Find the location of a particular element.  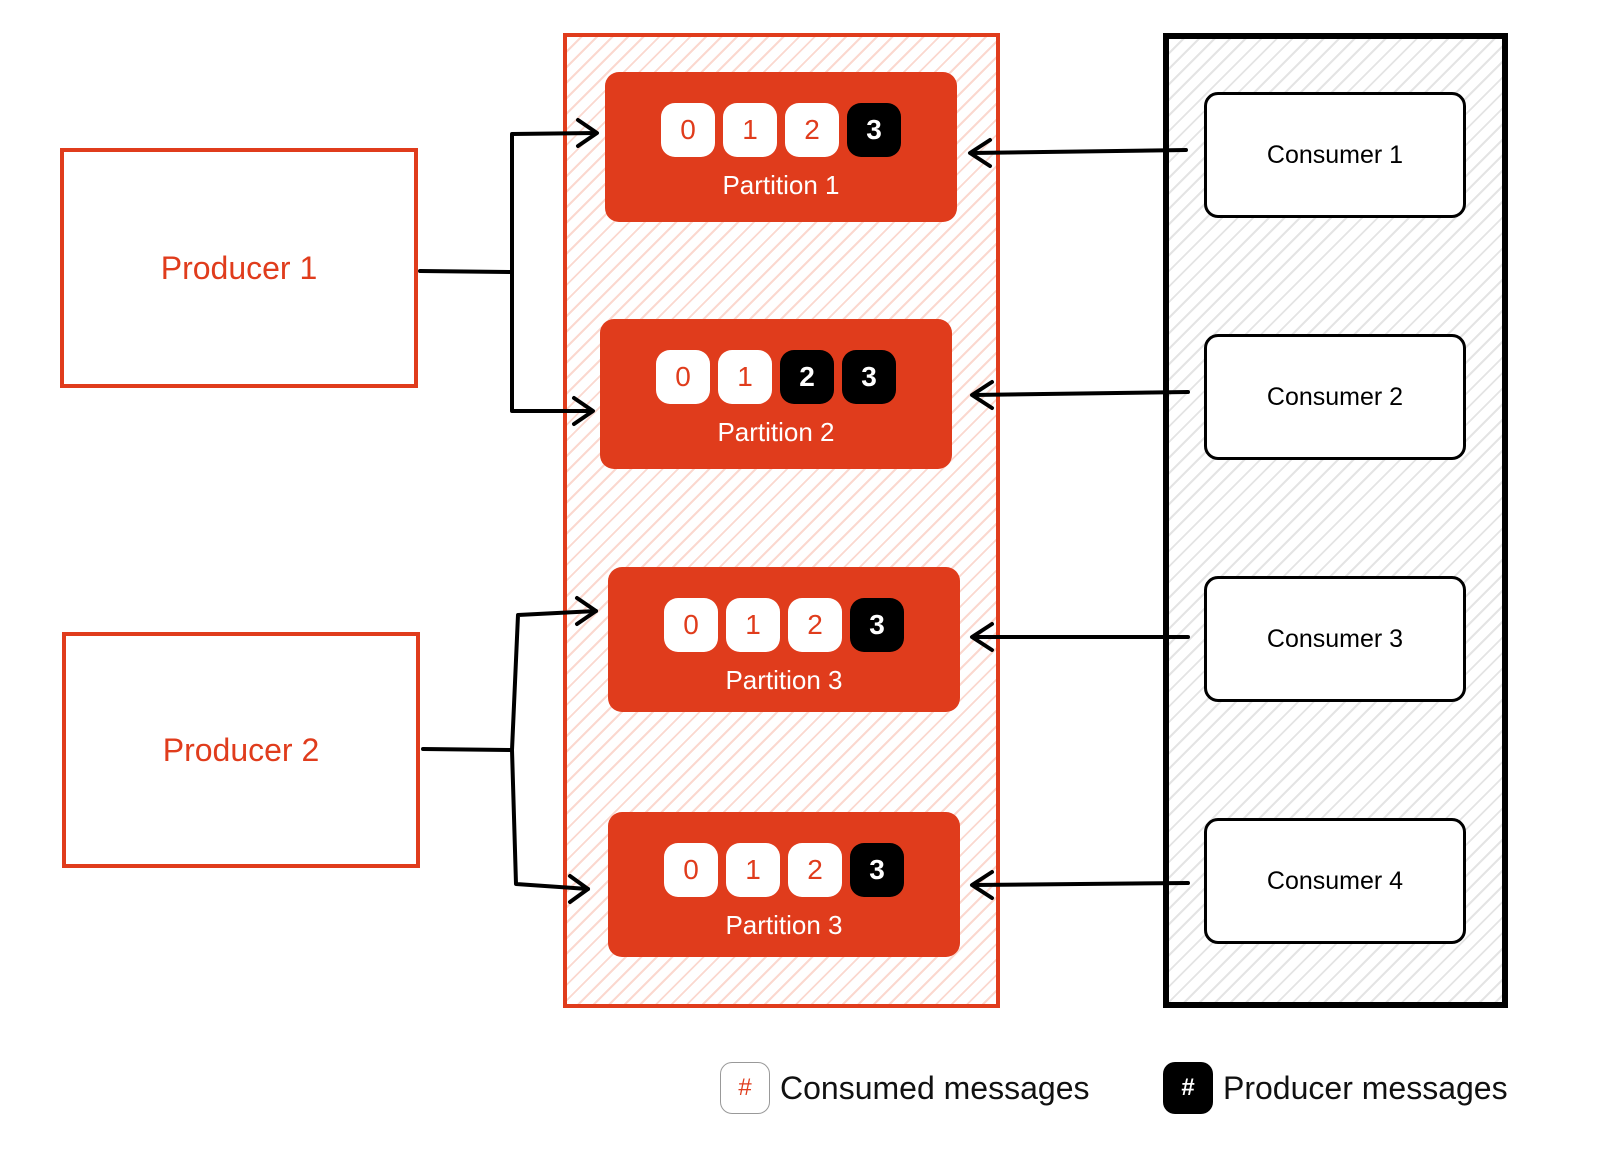

legend-consumed-label: Consumed messages is located at coordinates (935, 1087).